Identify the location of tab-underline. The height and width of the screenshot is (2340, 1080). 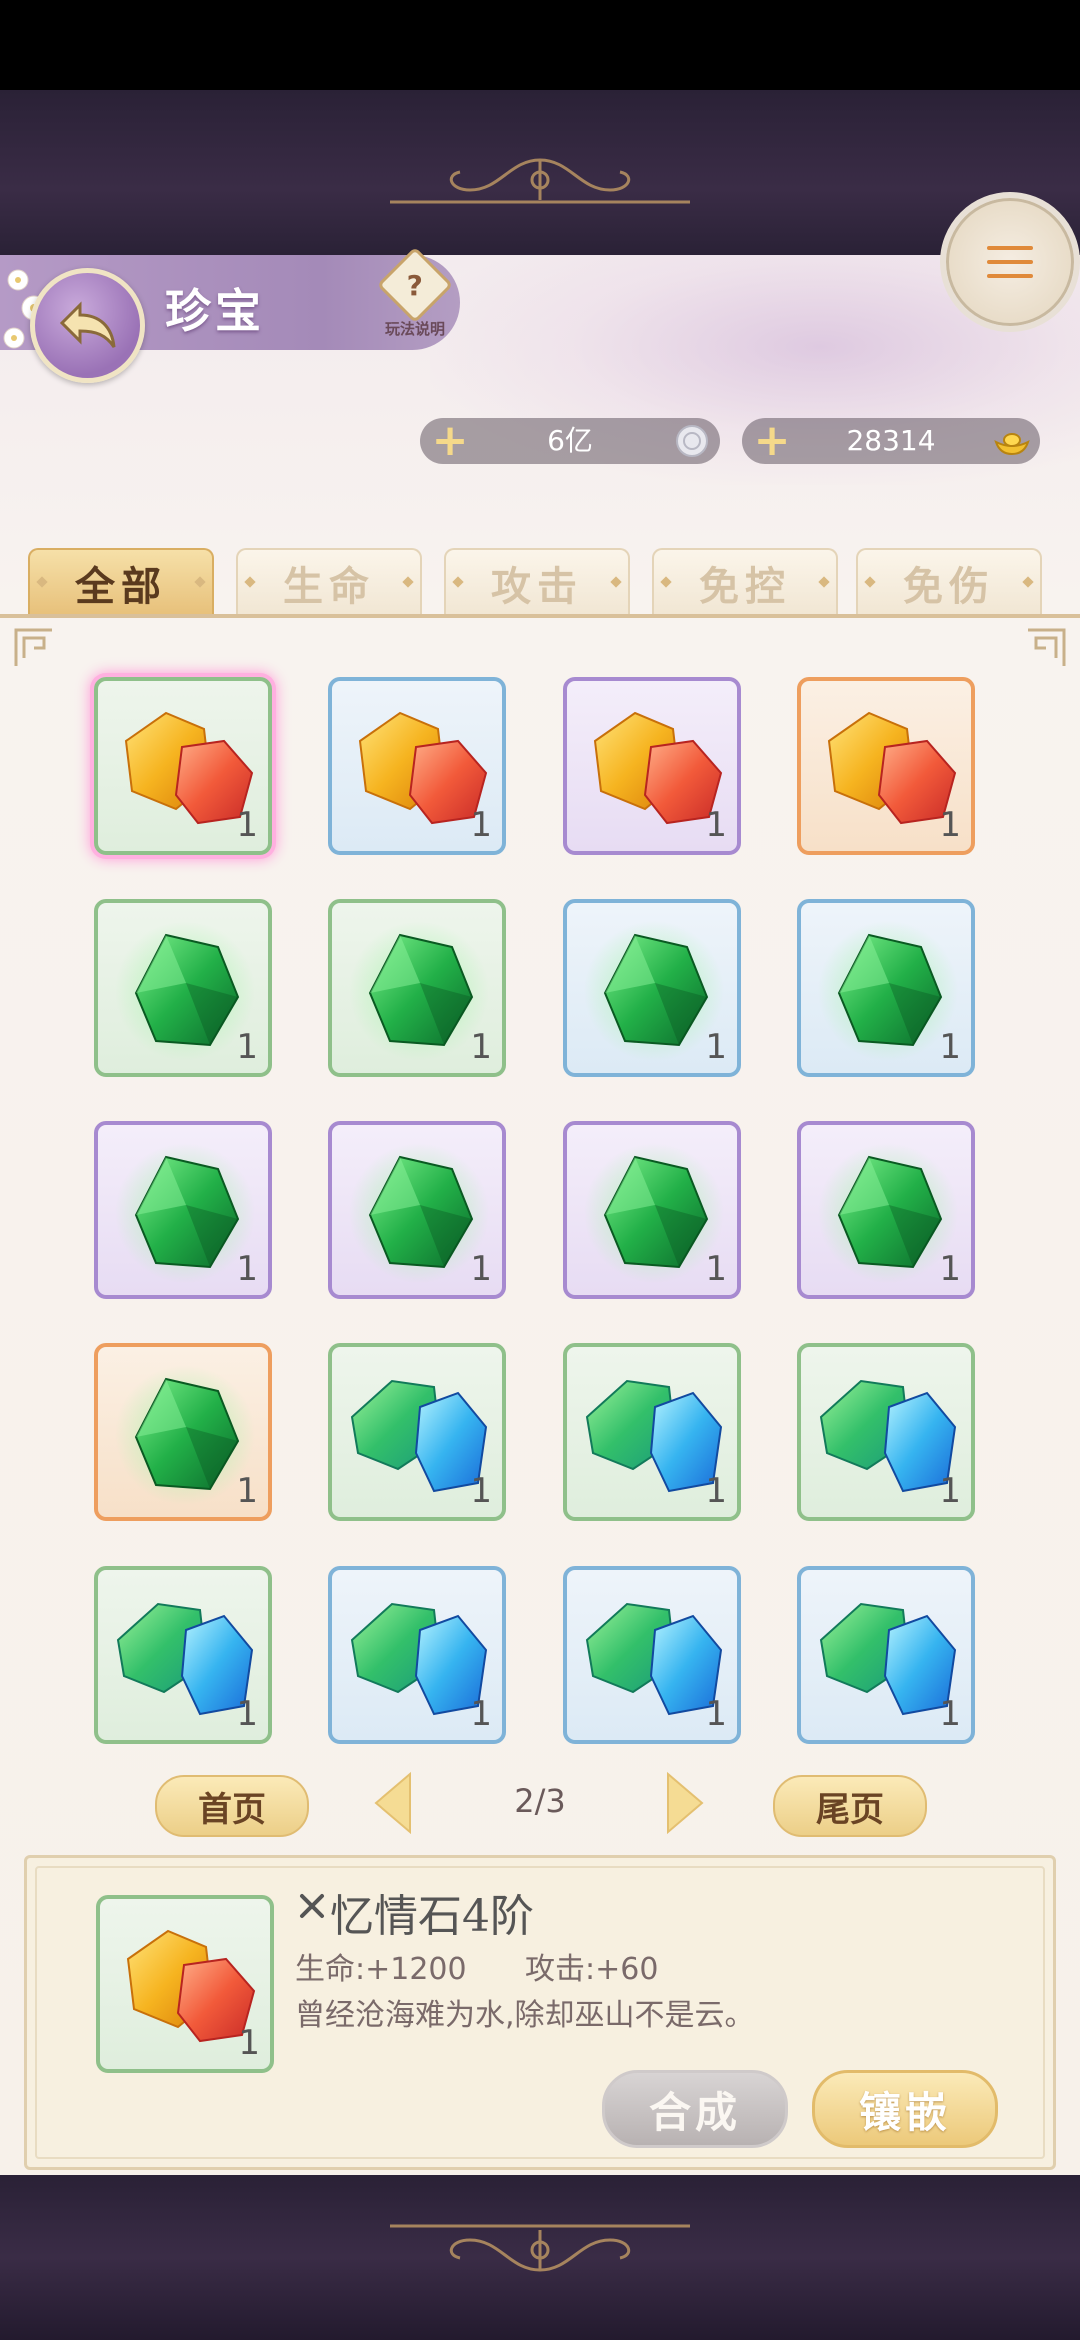
(540, 616).